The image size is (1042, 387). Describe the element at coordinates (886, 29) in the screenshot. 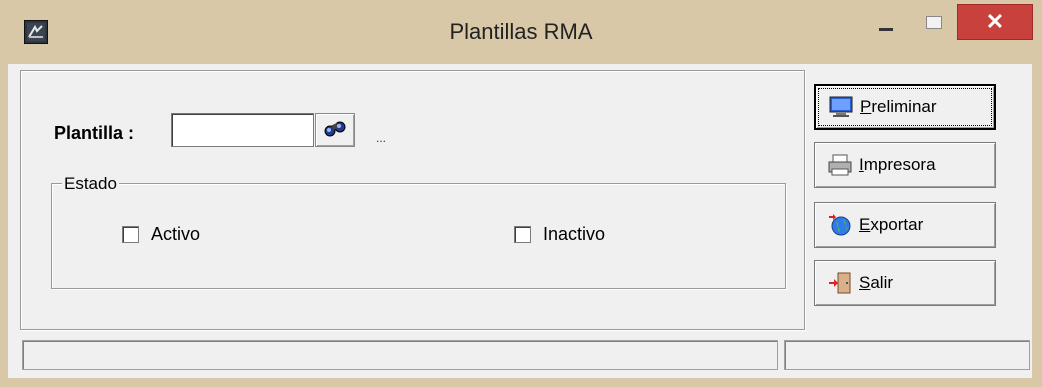

I see `minimize-icon` at that location.